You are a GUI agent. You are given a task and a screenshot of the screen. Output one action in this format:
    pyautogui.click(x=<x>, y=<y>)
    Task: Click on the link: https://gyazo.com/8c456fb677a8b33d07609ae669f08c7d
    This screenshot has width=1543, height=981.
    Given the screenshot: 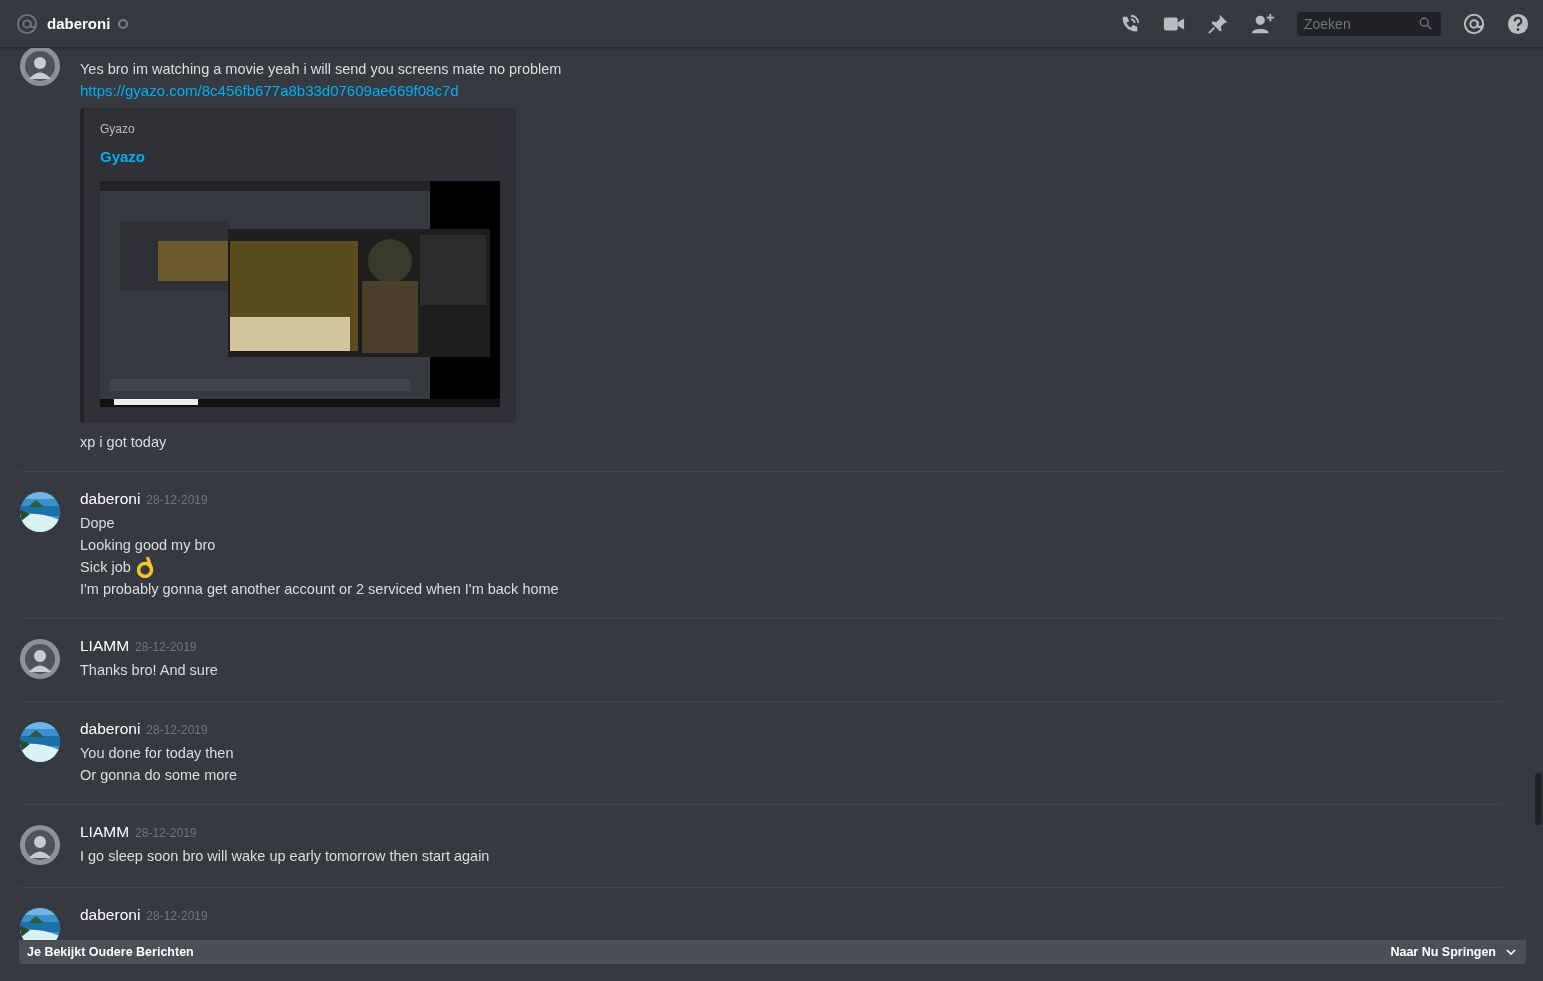 What is the action you would take?
    pyautogui.click(x=269, y=91)
    